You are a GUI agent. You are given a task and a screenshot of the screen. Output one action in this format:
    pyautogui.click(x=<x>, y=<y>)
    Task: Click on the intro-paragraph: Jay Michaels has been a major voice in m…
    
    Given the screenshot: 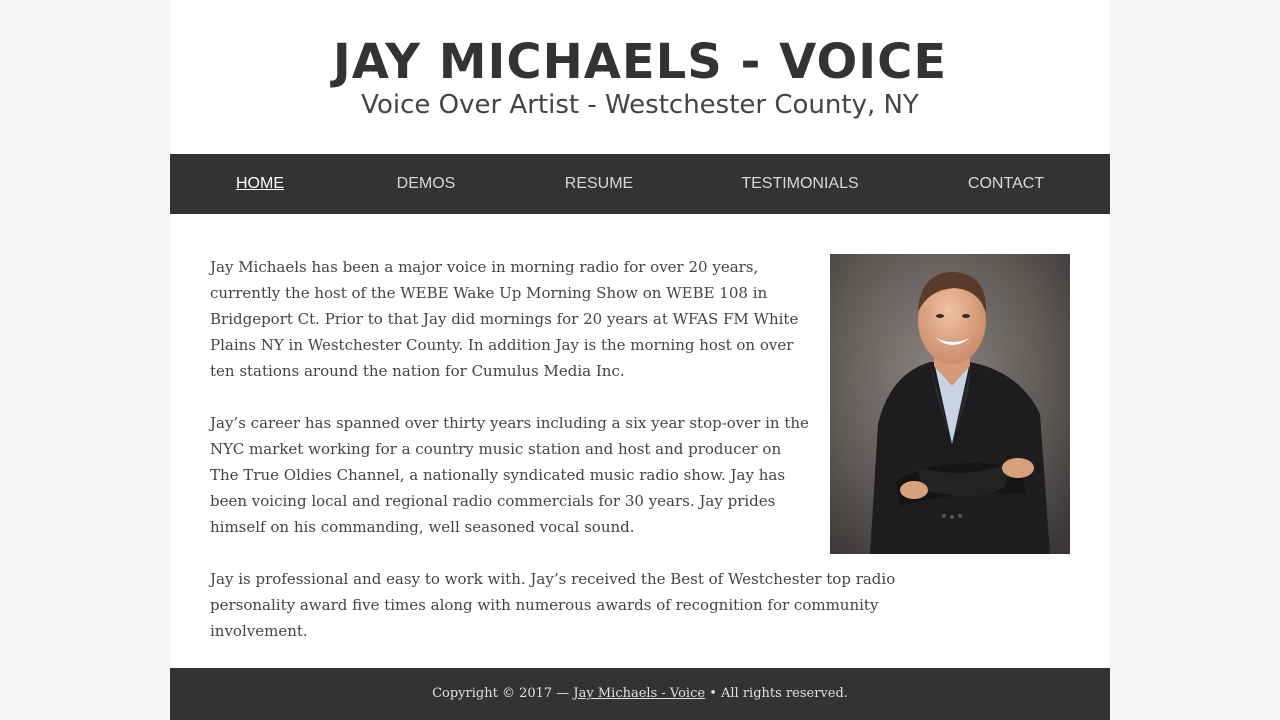 What is the action you would take?
    pyautogui.click(x=504, y=319)
    